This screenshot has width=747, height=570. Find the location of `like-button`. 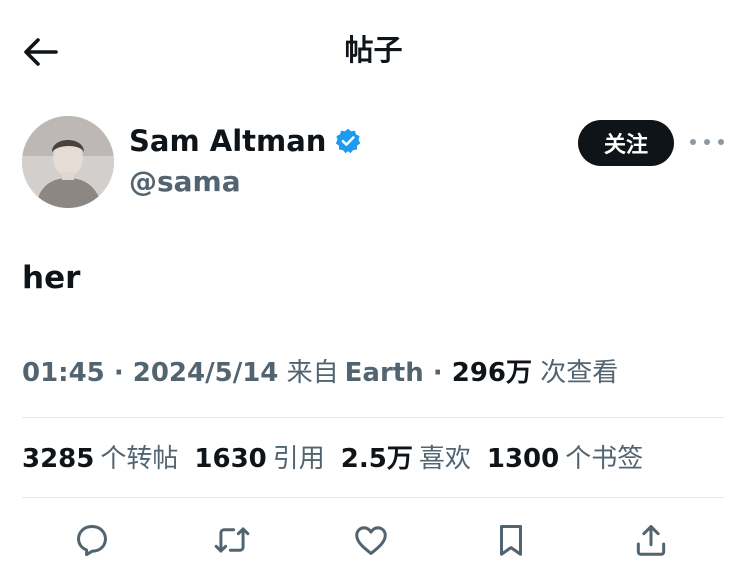

like-button is located at coordinates (371, 540).